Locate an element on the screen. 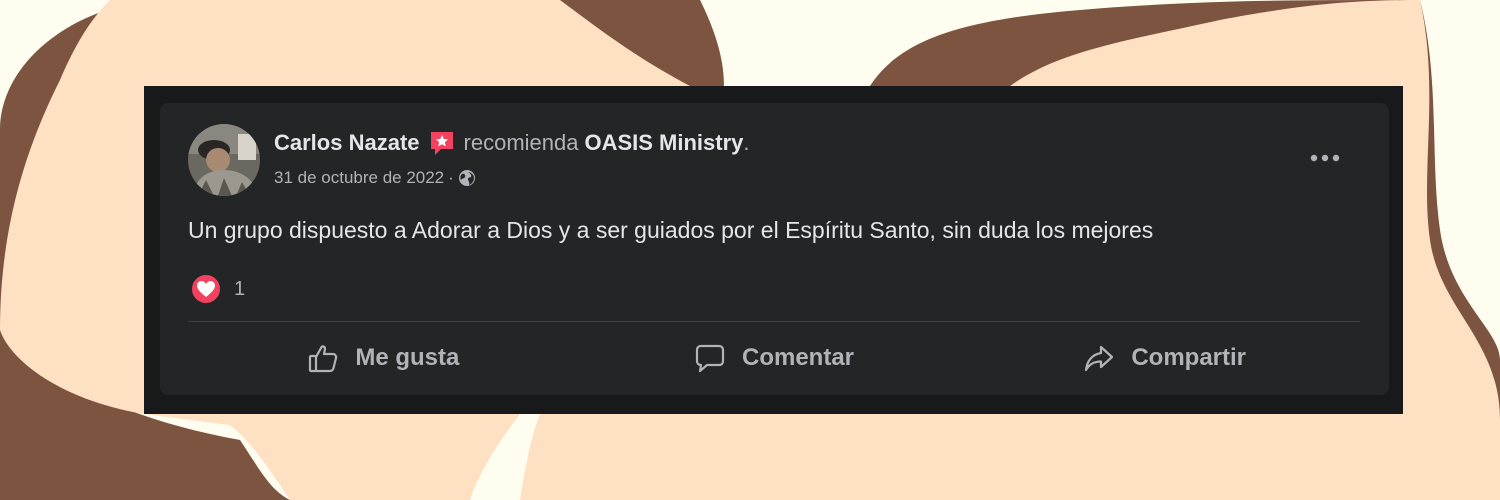  more-options-icon is located at coordinates (1325, 158).